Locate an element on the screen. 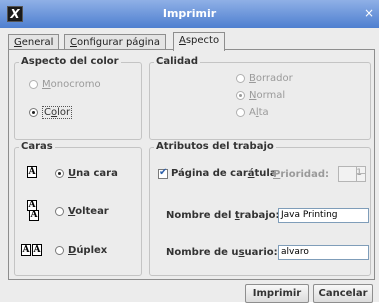 The height and width of the screenshot is (303, 379). monochrome-radio: Monocromo is located at coordinates (65, 85).